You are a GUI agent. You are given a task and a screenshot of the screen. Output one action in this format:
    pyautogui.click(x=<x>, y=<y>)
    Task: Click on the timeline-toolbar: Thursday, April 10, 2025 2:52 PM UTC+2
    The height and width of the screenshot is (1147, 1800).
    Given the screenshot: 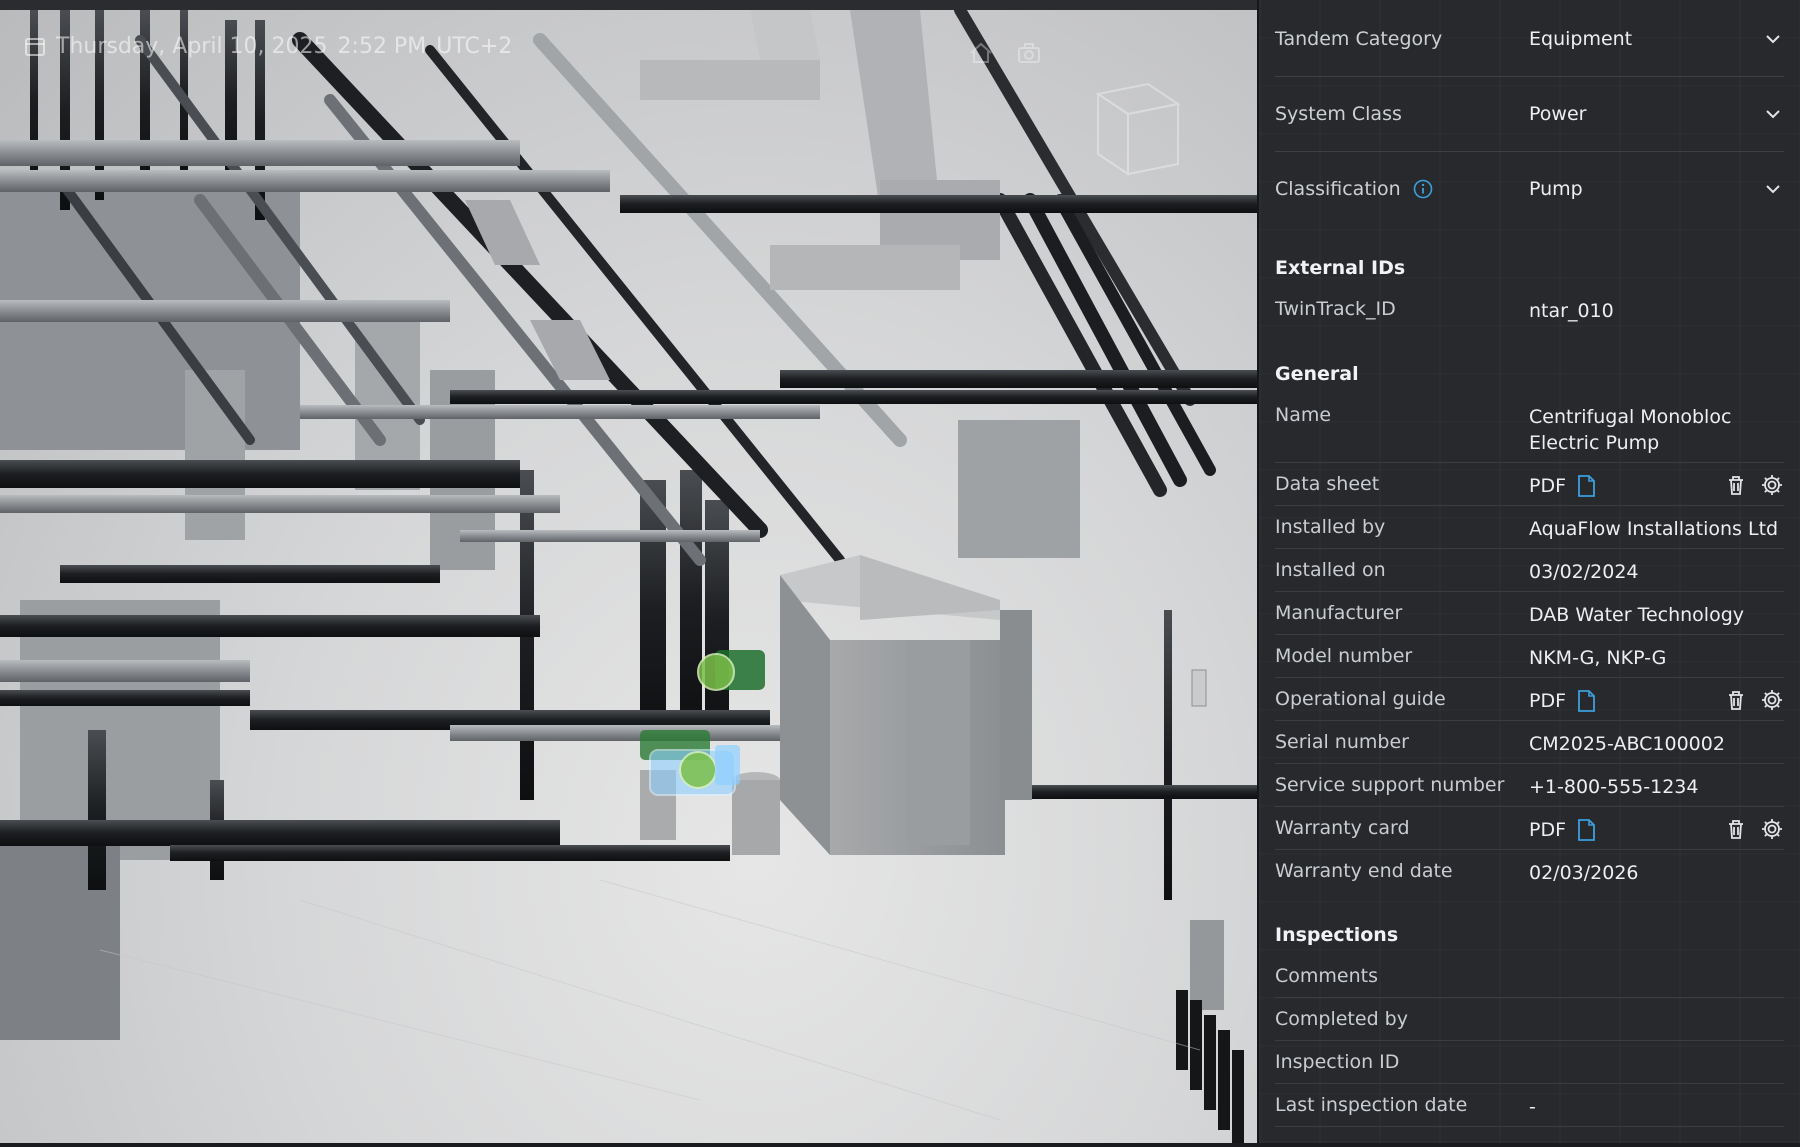 What is the action you would take?
    pyautogui.click(x=268, y=46)
    